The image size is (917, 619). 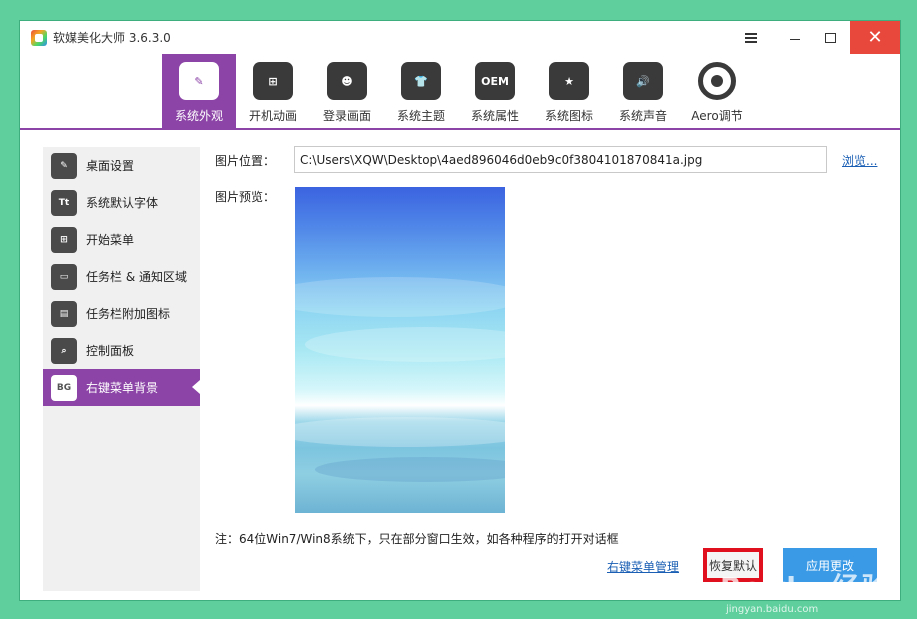 I want to click on sidebar-item-font: Tt 系统默认字体, so click(x=121, y=202).